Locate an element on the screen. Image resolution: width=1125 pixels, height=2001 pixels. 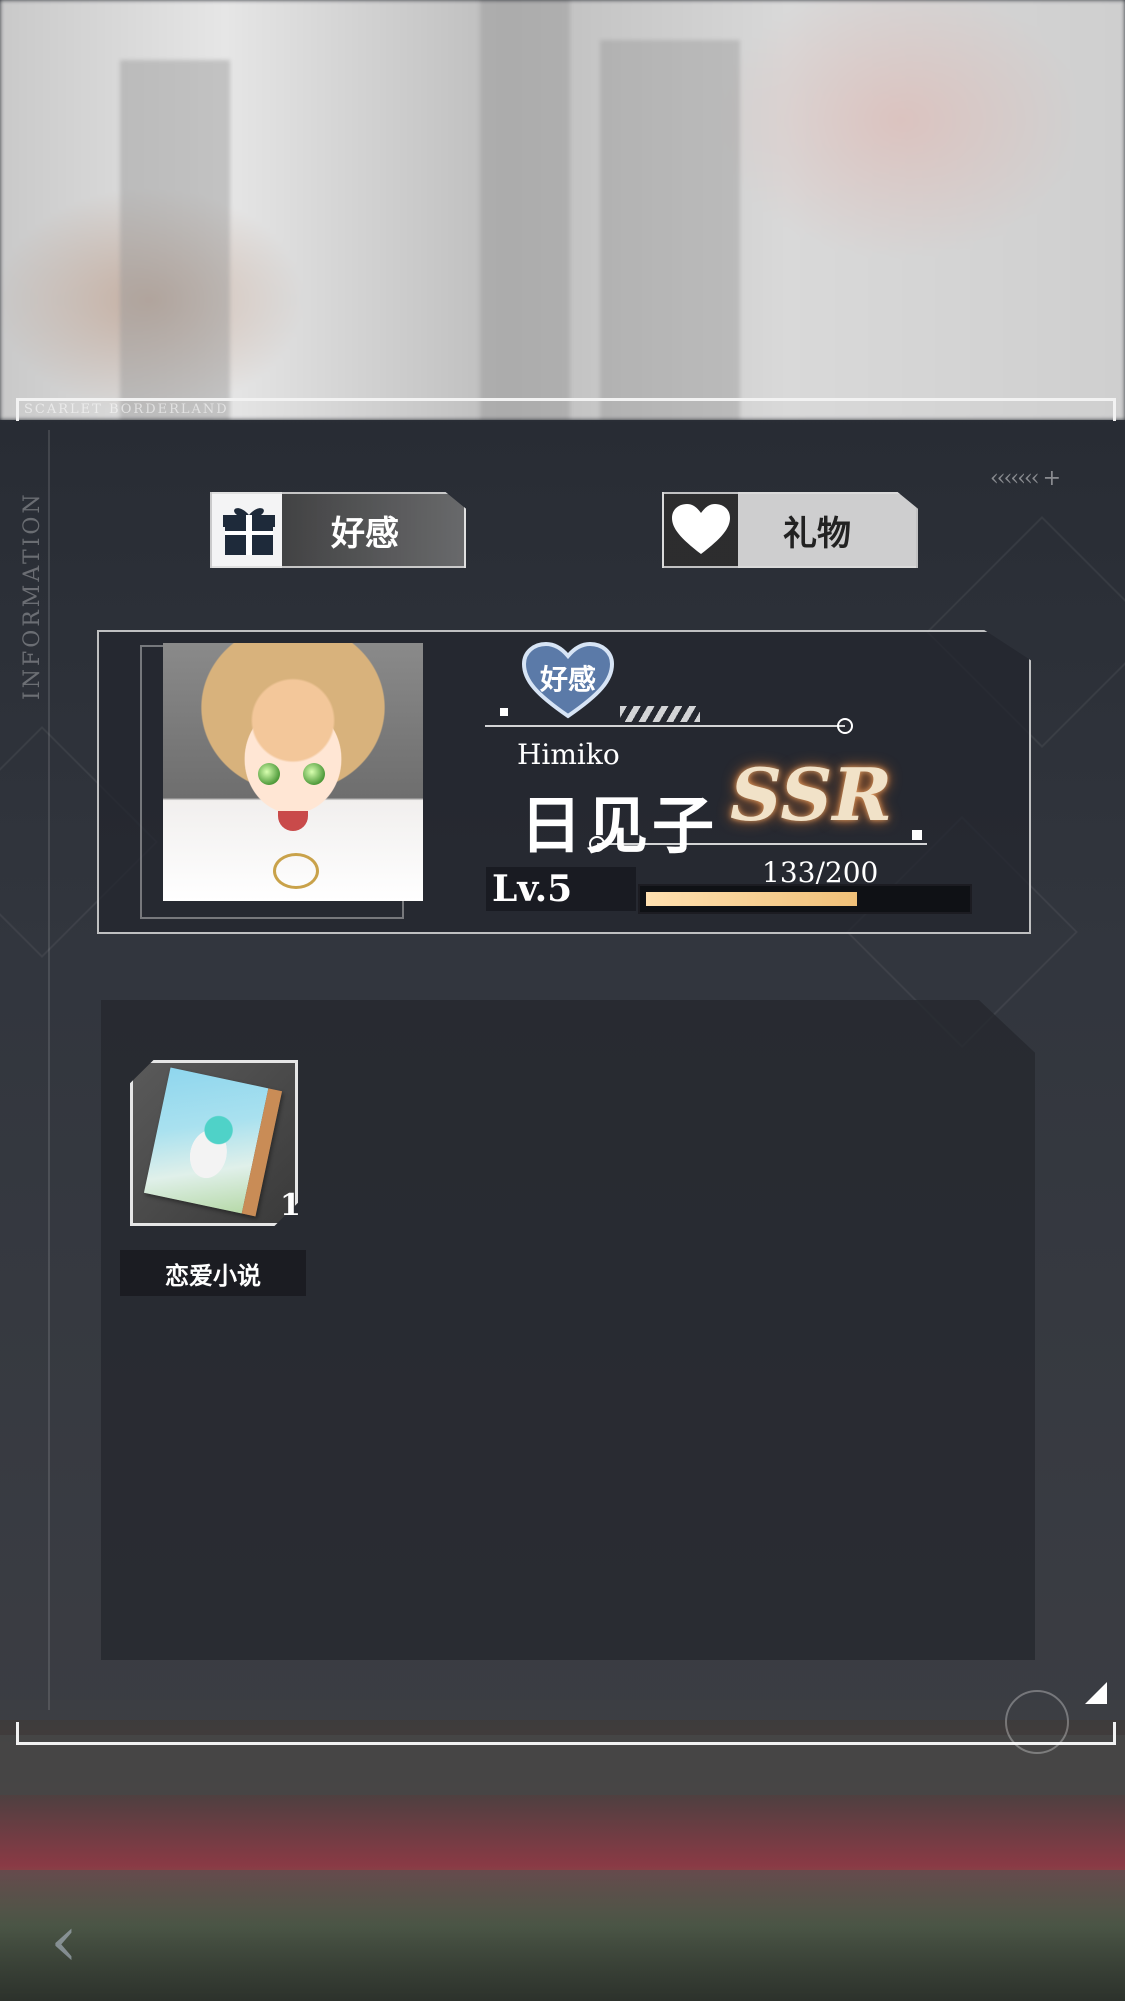
character-name-en: Himiko is located at coordinates (568, 754).